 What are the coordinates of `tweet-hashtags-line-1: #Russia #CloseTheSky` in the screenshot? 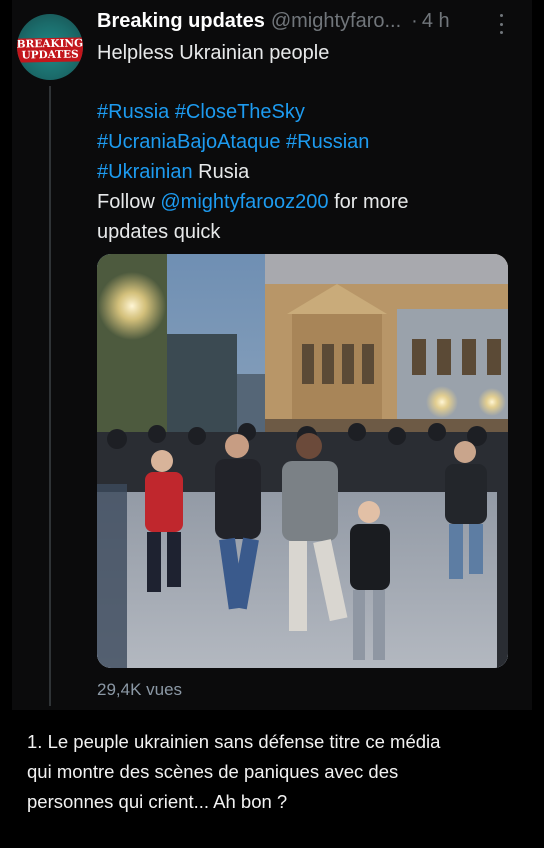 It's located at (201, 112).